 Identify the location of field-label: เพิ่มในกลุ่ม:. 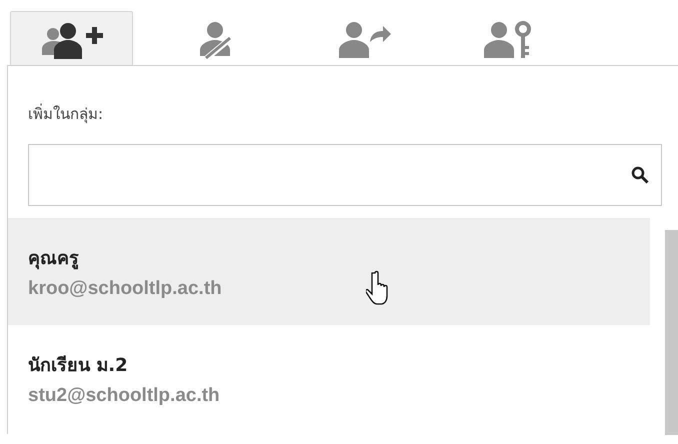
(66, 114).